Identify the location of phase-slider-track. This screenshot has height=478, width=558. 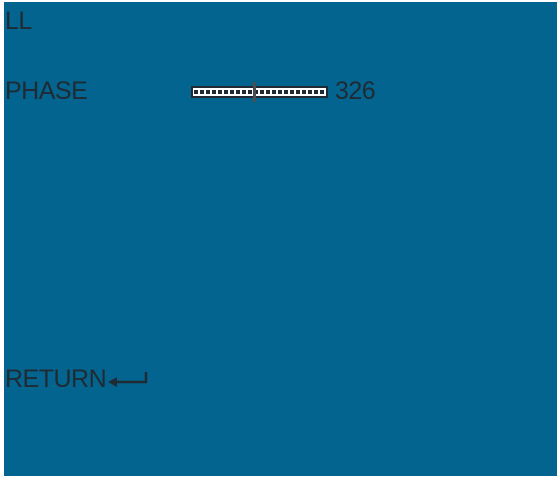
(259, 92).